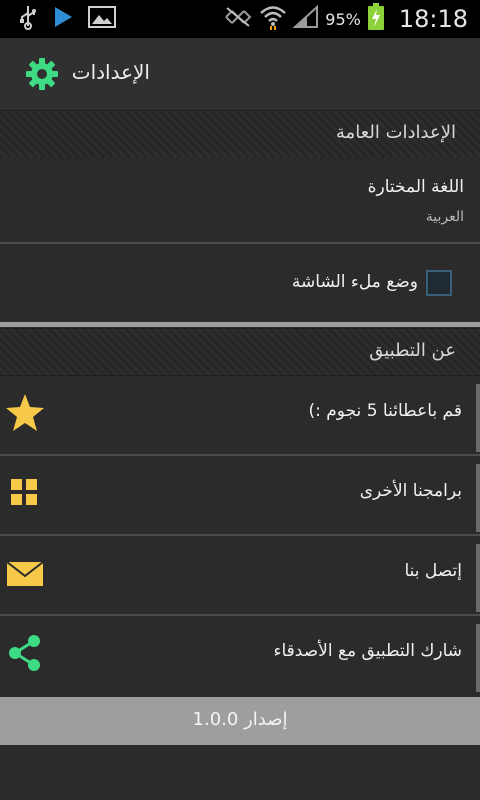 The image size is (480, 800). What do you see at coordinates (240, 324) in the screenshot?
I see `section-divider` at bounding box center [240, 324].